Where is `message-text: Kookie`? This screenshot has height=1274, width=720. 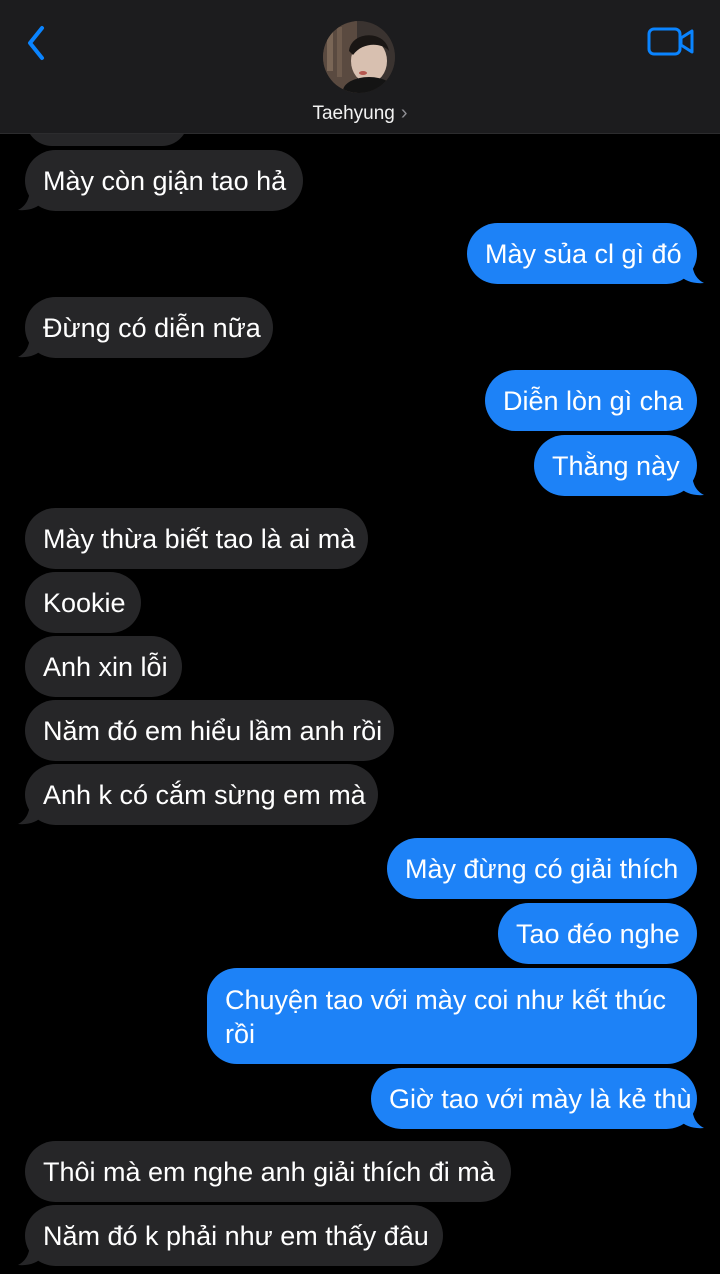 message-text: Kookie is located at coordinates (84, 602).